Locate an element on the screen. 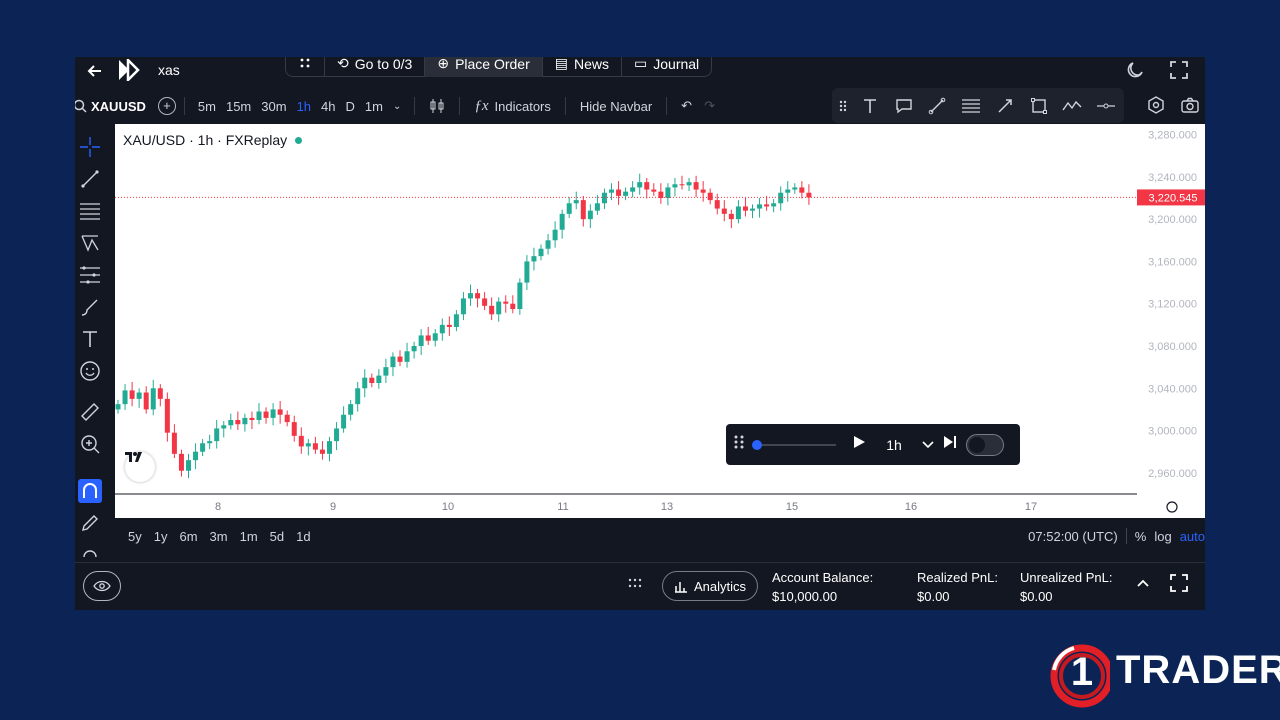 The width and height of the screenshot is (1280, 720). indicators-button: ƒx Indicators is located at coordinates (512, 106).